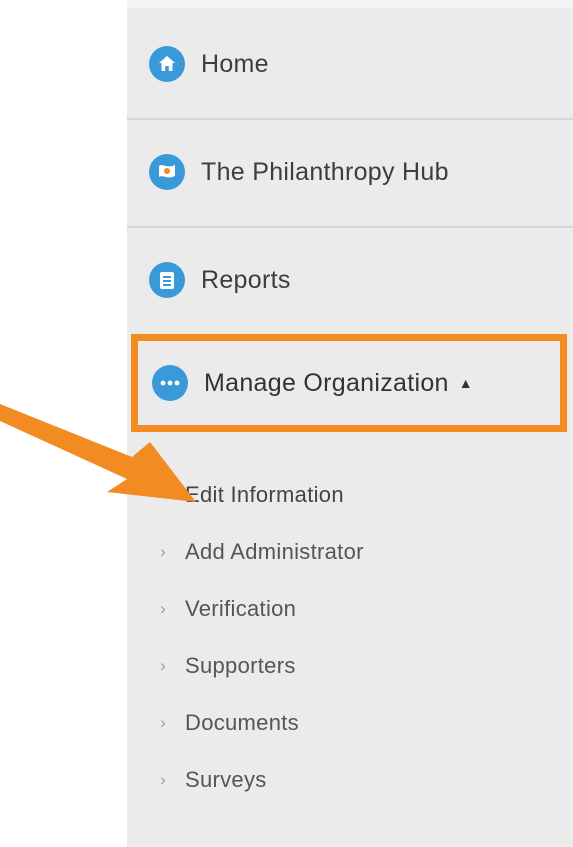 The image size is (573, 847). What do you see at coordinates (357, 779) in the screenshot?
I see `submenu-item-surveys: › Surveys` at bounding box center [357, 779].